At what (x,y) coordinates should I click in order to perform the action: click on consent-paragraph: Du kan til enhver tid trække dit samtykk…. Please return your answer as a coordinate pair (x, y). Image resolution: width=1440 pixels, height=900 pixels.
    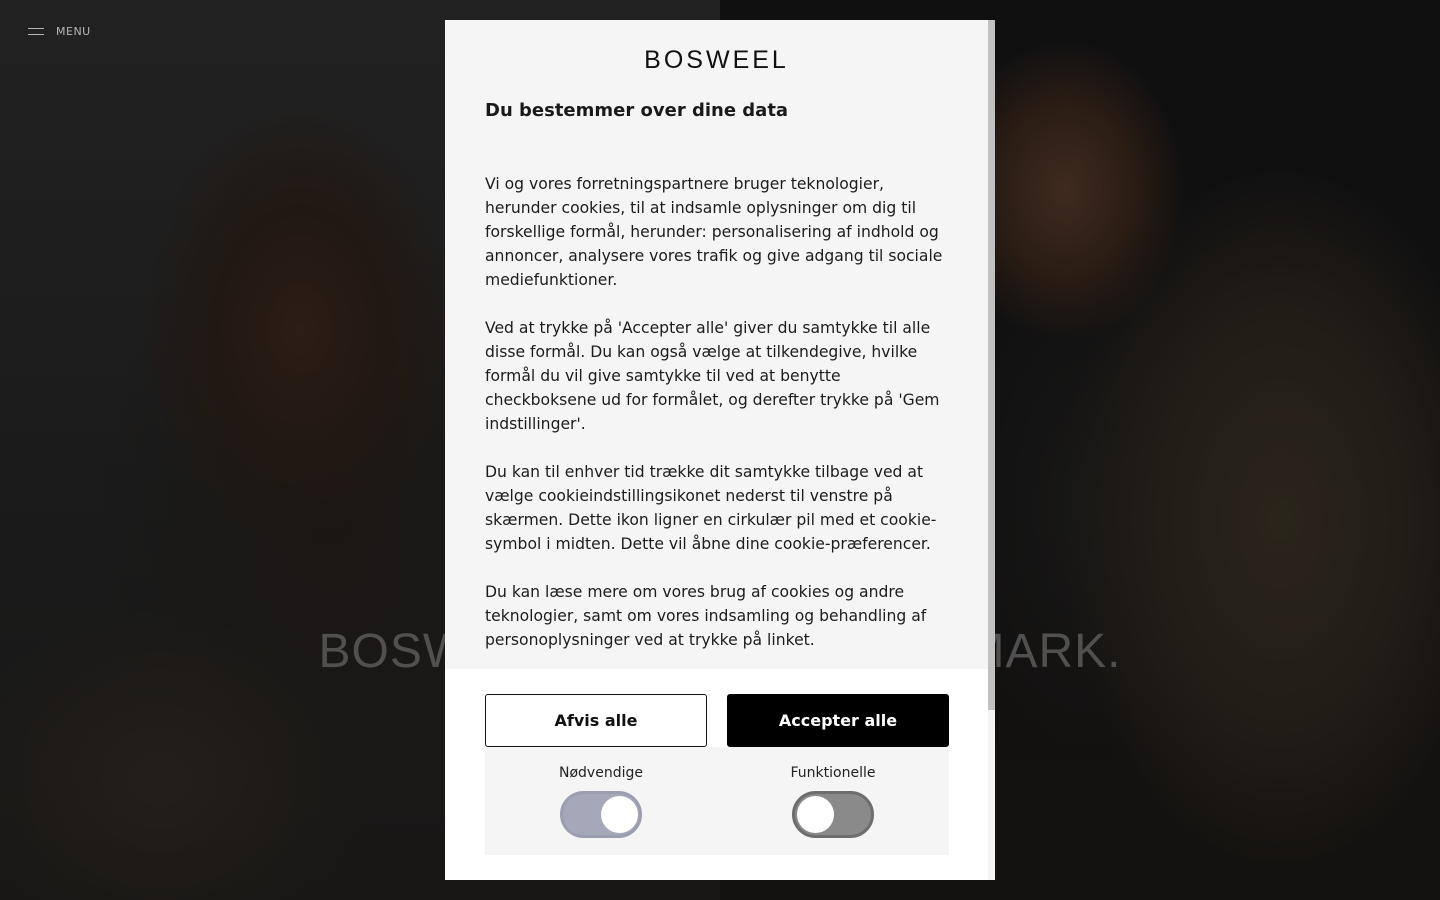
    Looking at the image, I should click on (711, 508).